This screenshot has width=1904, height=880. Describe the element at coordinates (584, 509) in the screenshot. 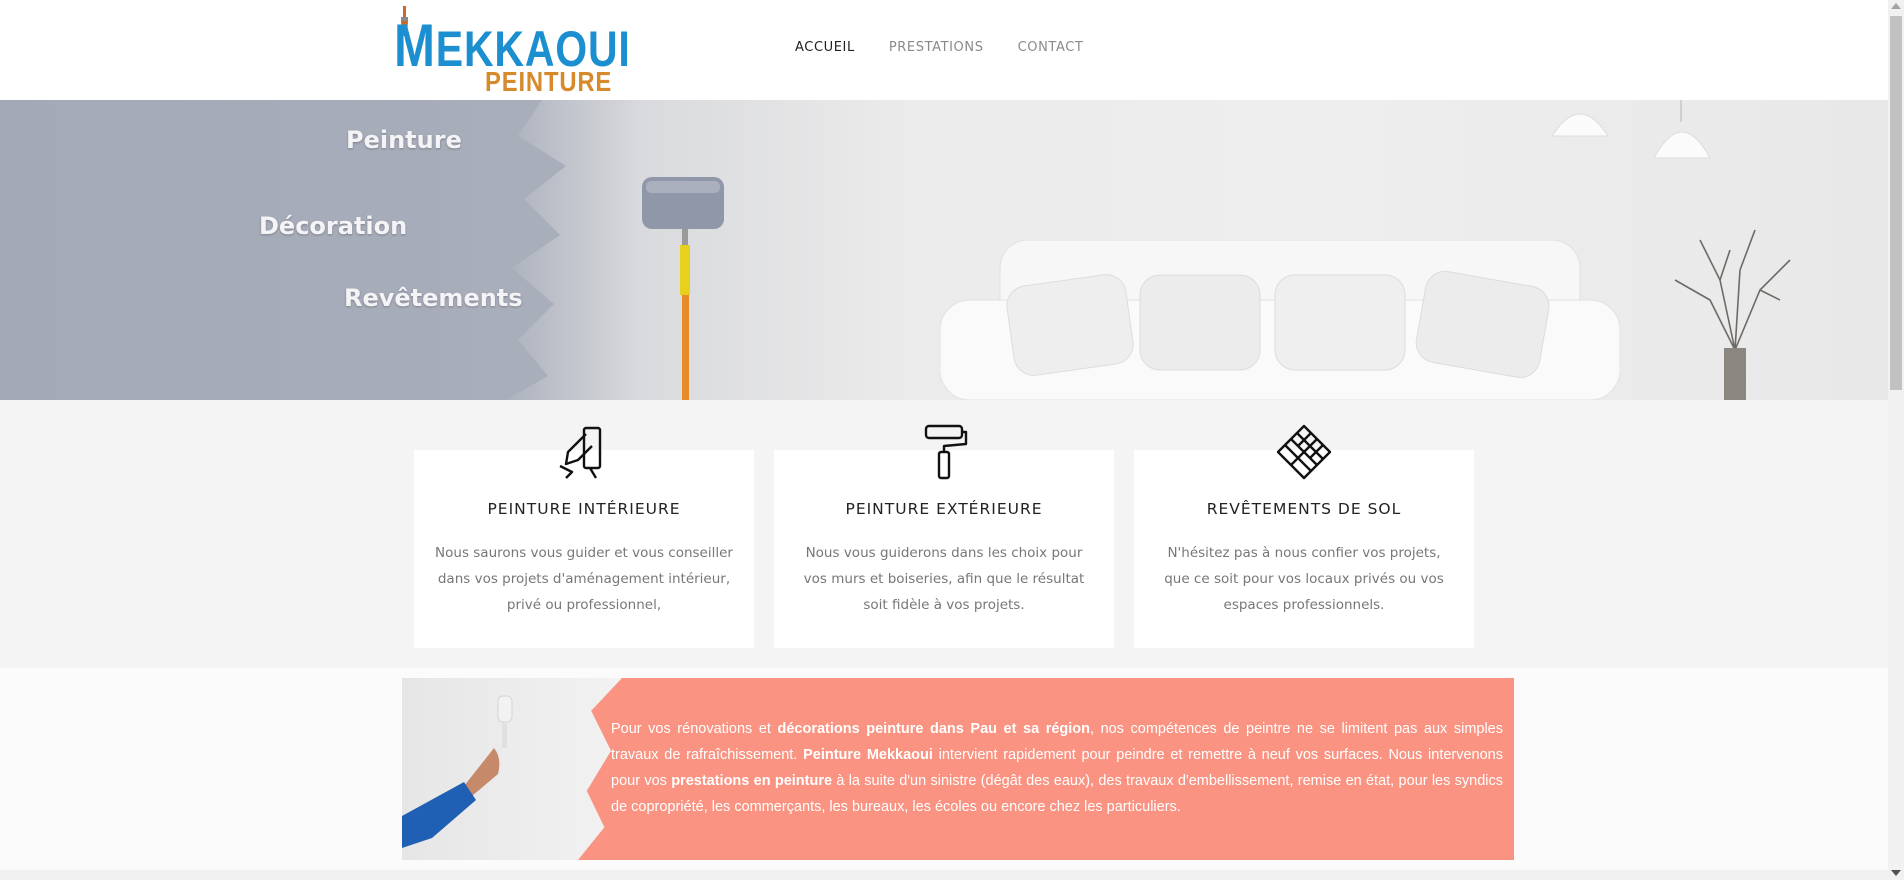

I see `service-title: PEINTURE INTÉRIEURE` at that location.